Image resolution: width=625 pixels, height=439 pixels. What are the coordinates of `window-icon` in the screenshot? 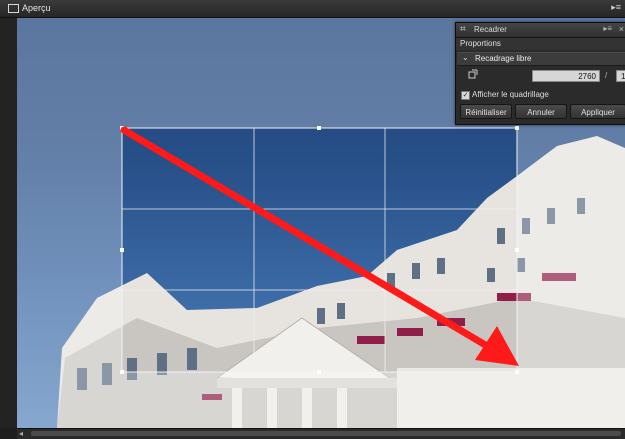 It's located at (13, 8).